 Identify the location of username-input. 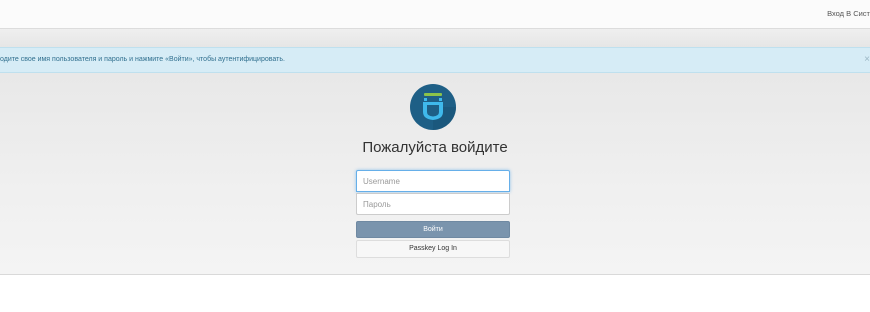
(433, 181).